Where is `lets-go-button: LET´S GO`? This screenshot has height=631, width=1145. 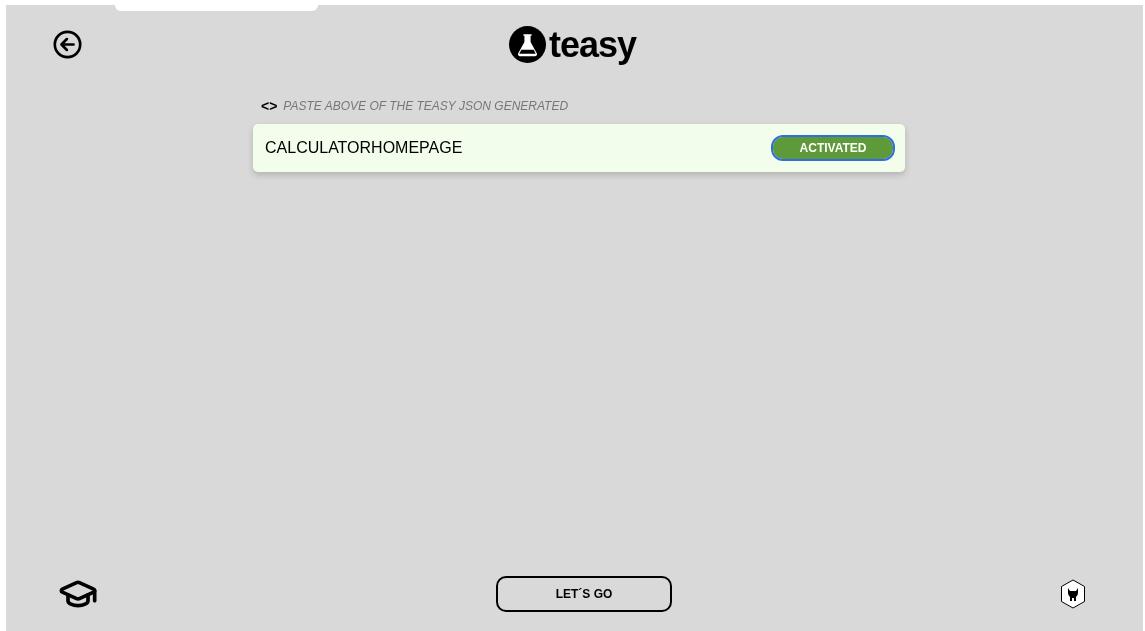
lets-go-button: LET´S GO is located at coordinates (584, 594).